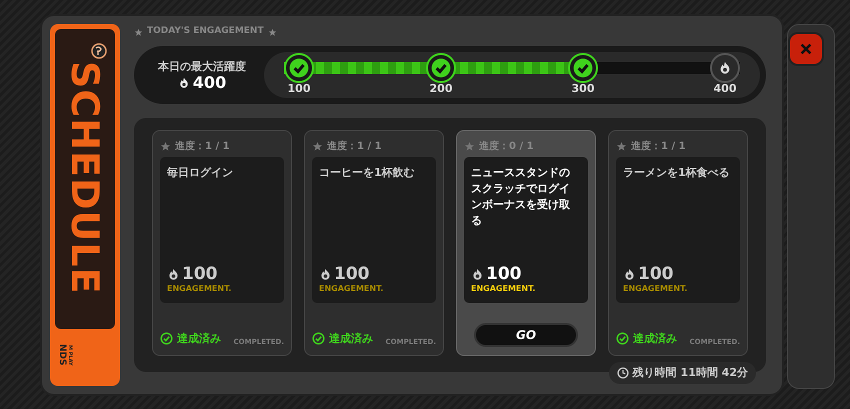 Image resolution: width=850 pixels, height=409 pixels. What do you see at coordinates (209, 83) in the screenshot?
I see `summary-value: 400` at bounding box center [209, 83].